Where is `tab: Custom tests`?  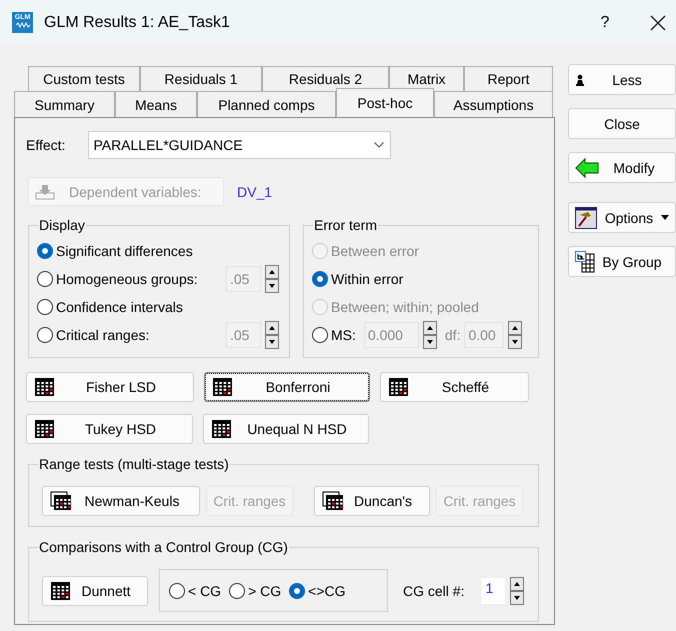 tab: Custom tests is located at coordinates (84, 78).